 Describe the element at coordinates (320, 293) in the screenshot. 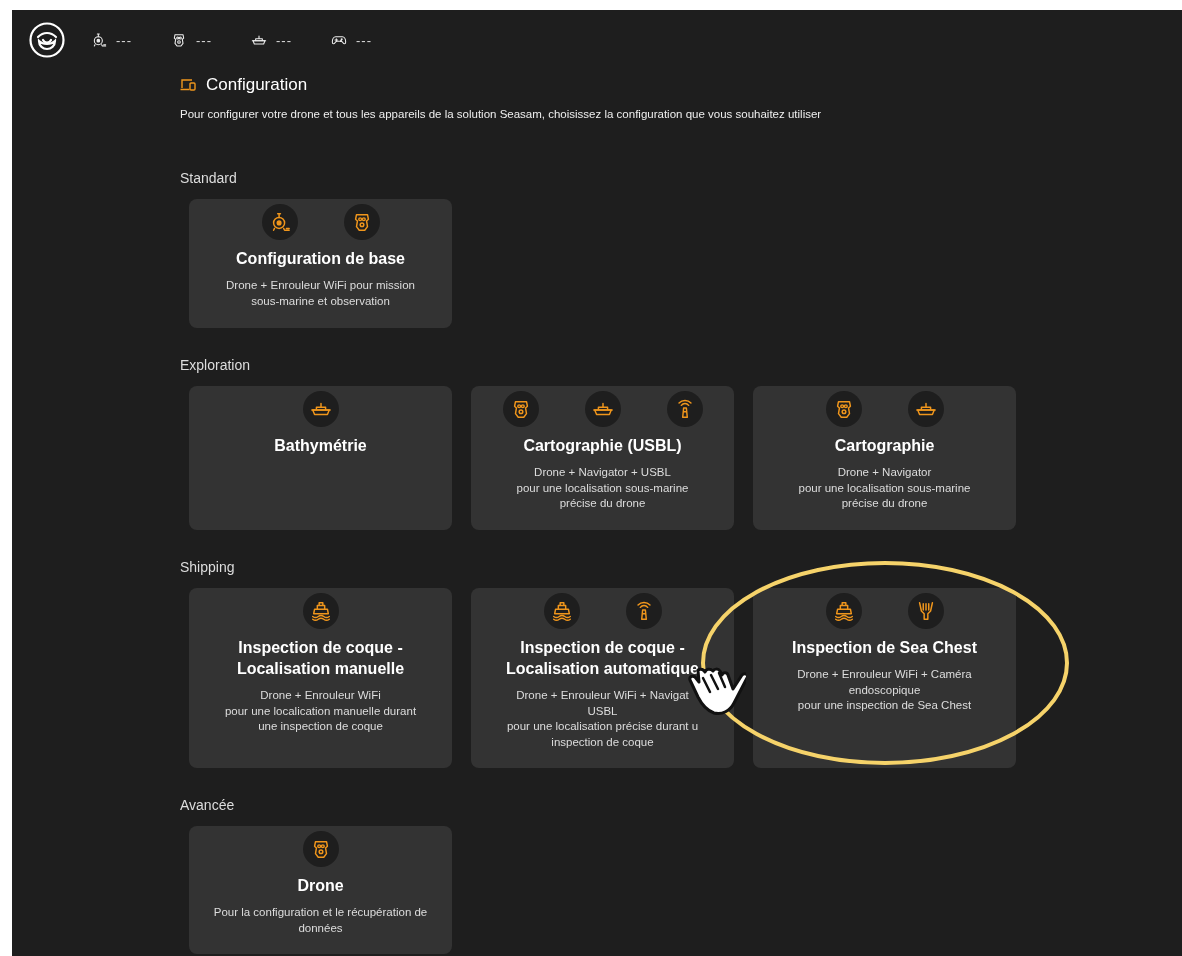

I see `card-description: Drone + Enrouleur WiFi pour mission sous-marine et observation` at that location.